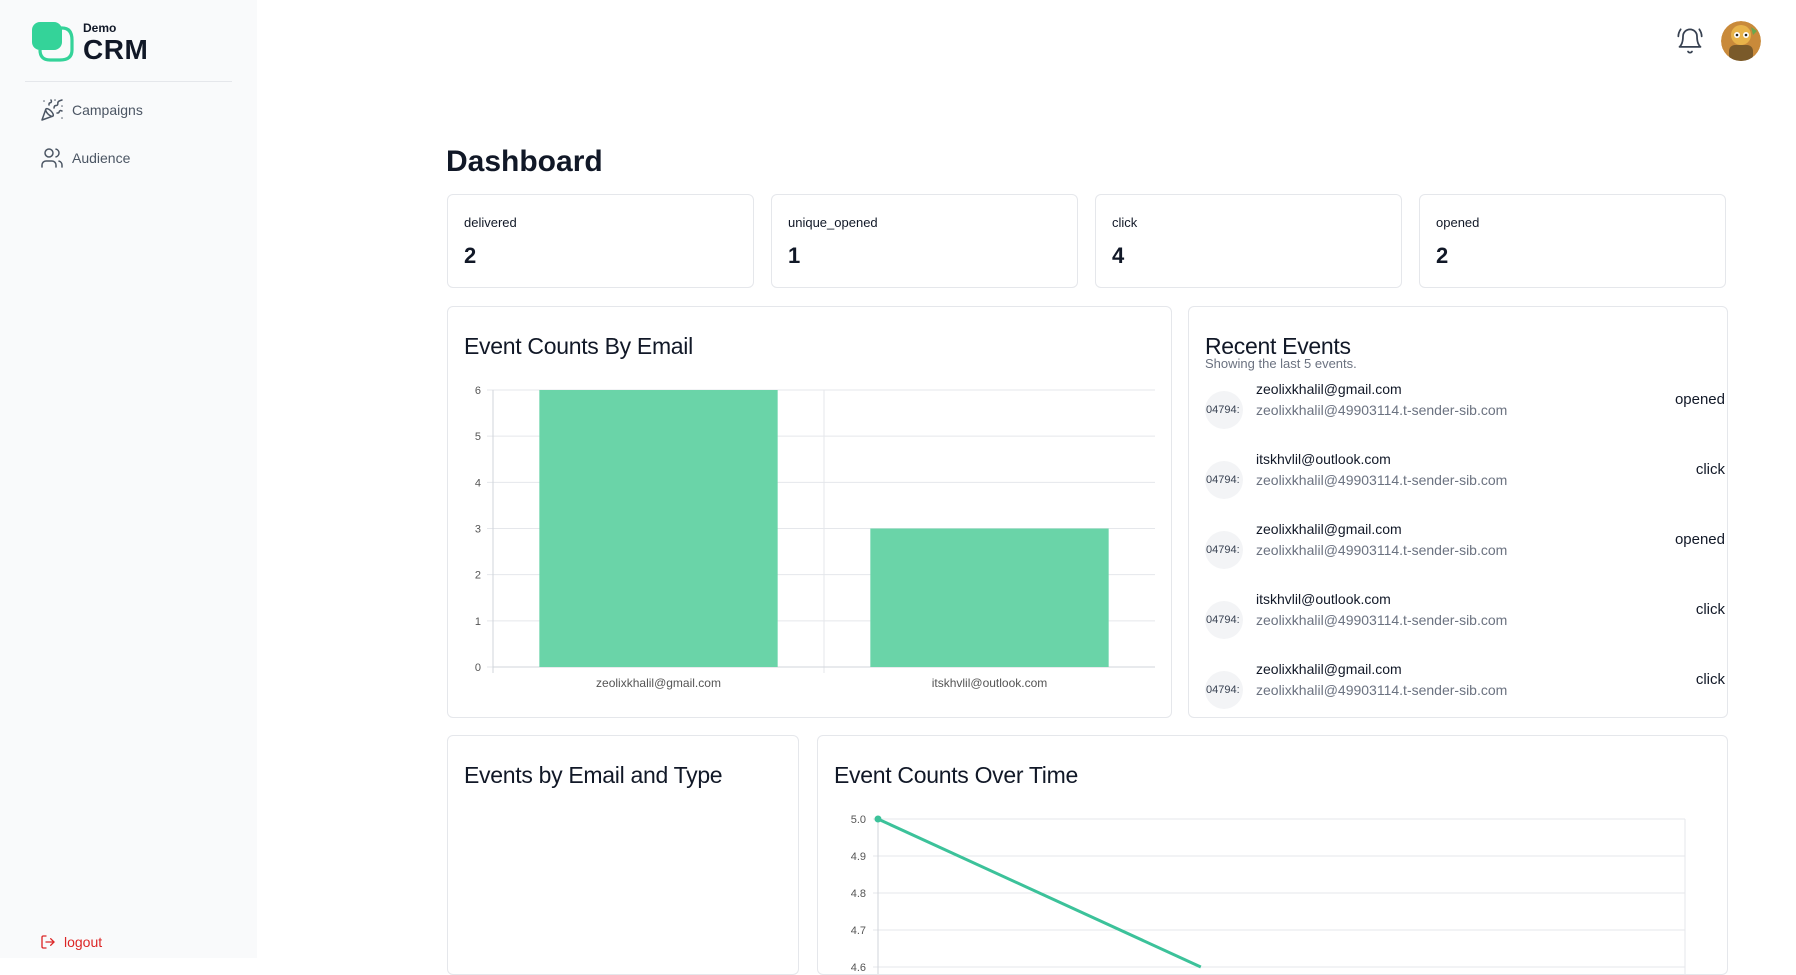 This screenshot has height=975, width=1796. What do you see at coordinates (858, 820) in the screenshot?
I see `y-tick-label: 5.0` at bounding box center [858, 820].